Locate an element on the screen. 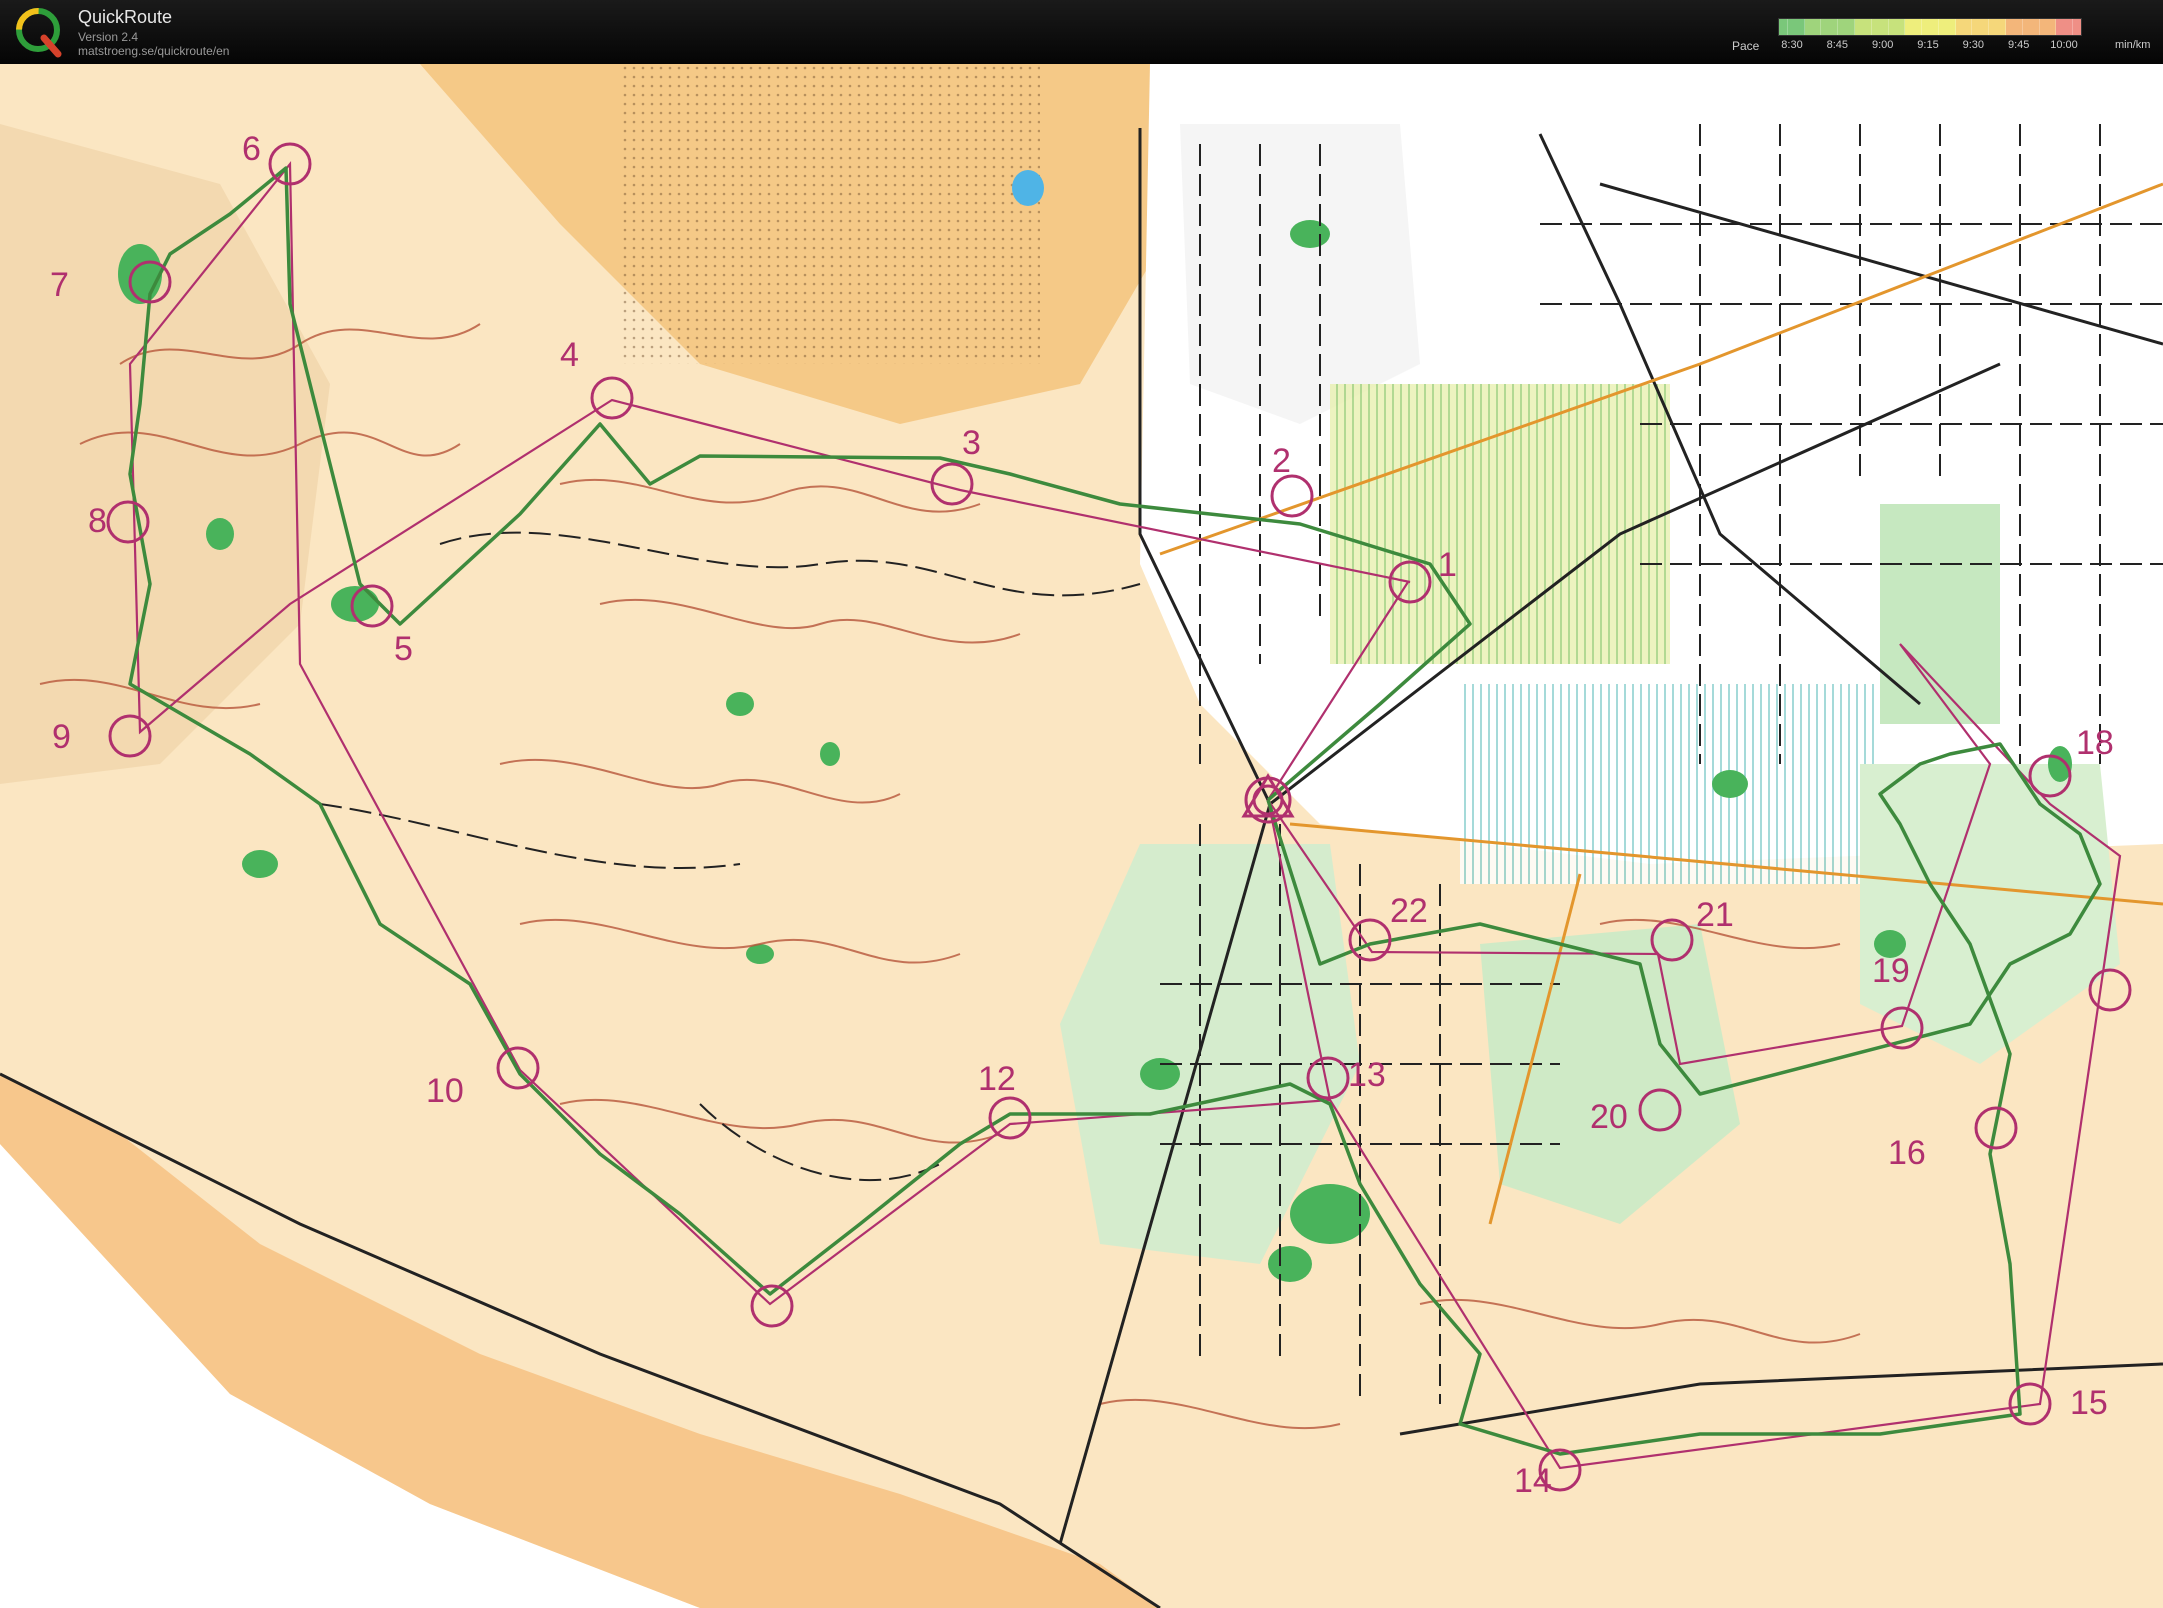 The height and width of the screenshot is (1608, 2163). control-label-3: 3 is located at coordinates (971, 443).